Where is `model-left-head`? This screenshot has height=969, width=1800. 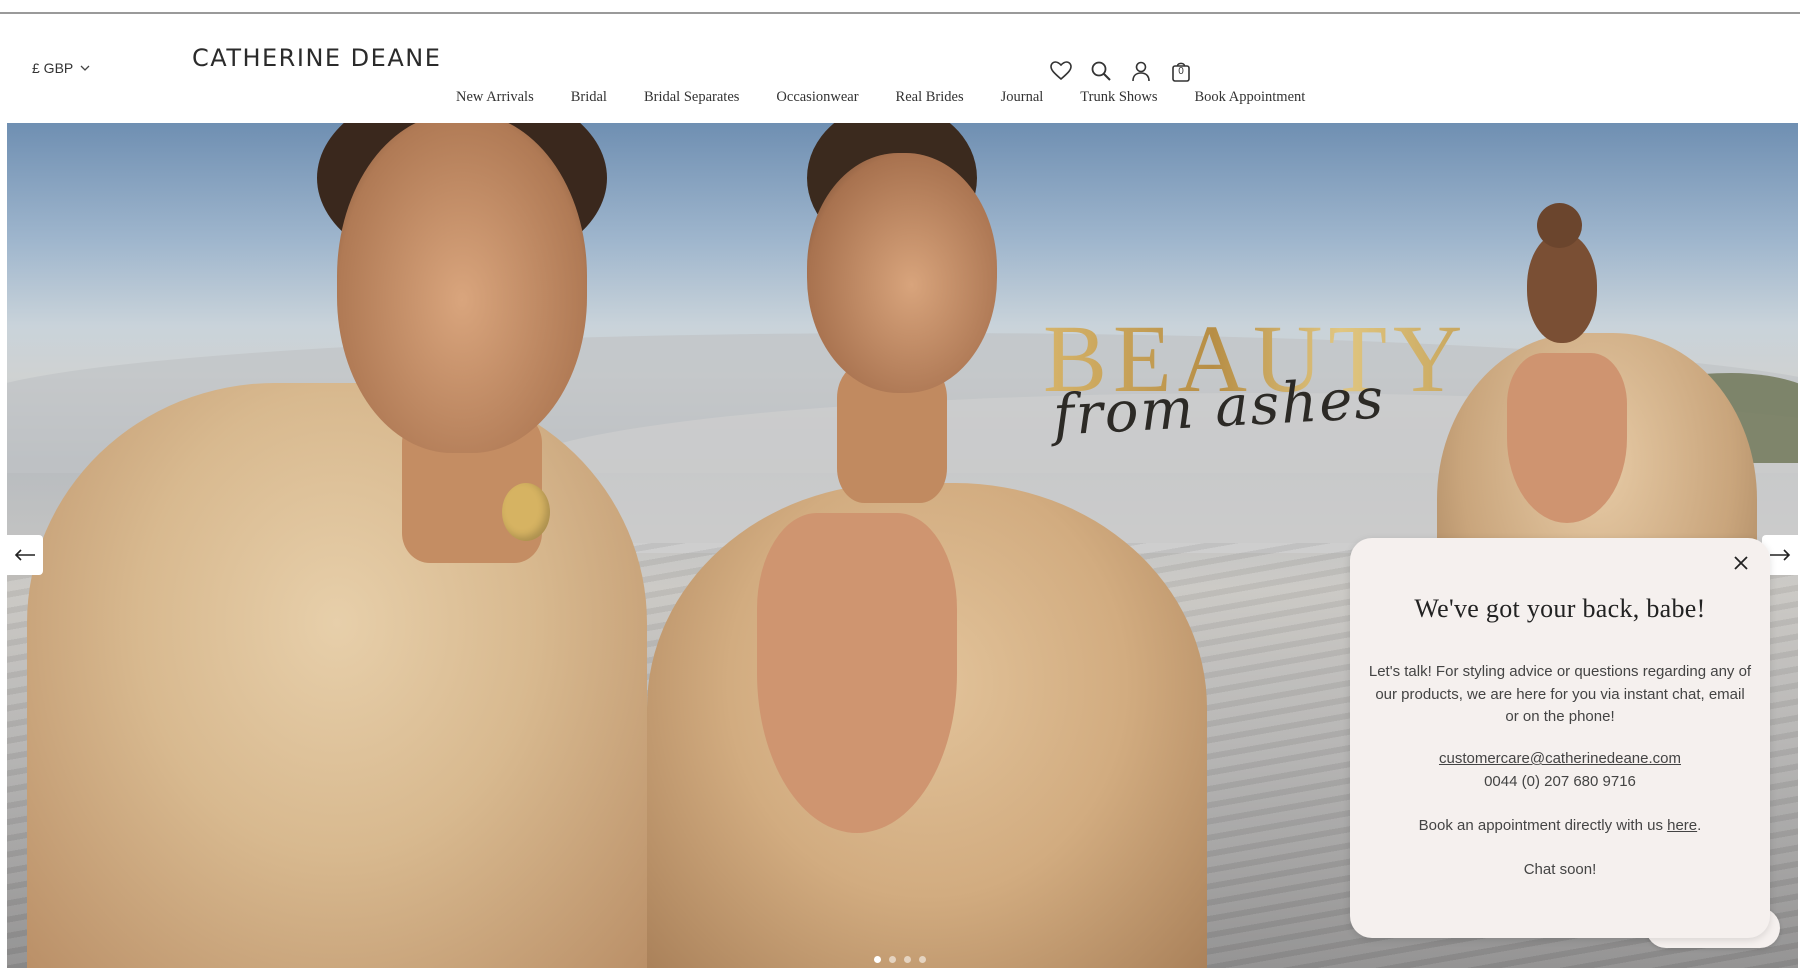 model-left-head is located at coordinates (462, 288).